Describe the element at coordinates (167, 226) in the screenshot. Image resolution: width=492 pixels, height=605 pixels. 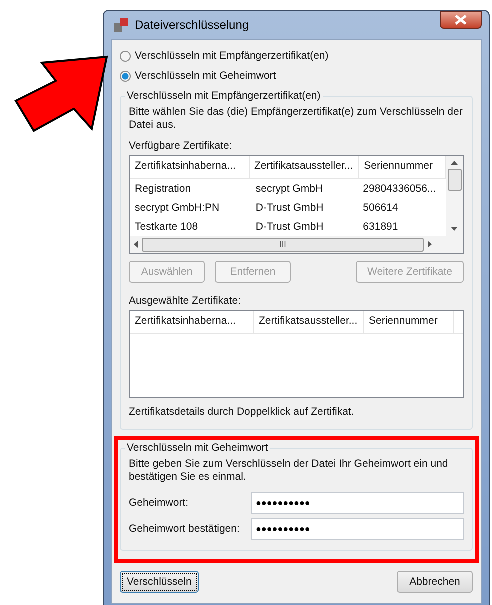
I see `table-cell-text: Testkarte 108` at that location.